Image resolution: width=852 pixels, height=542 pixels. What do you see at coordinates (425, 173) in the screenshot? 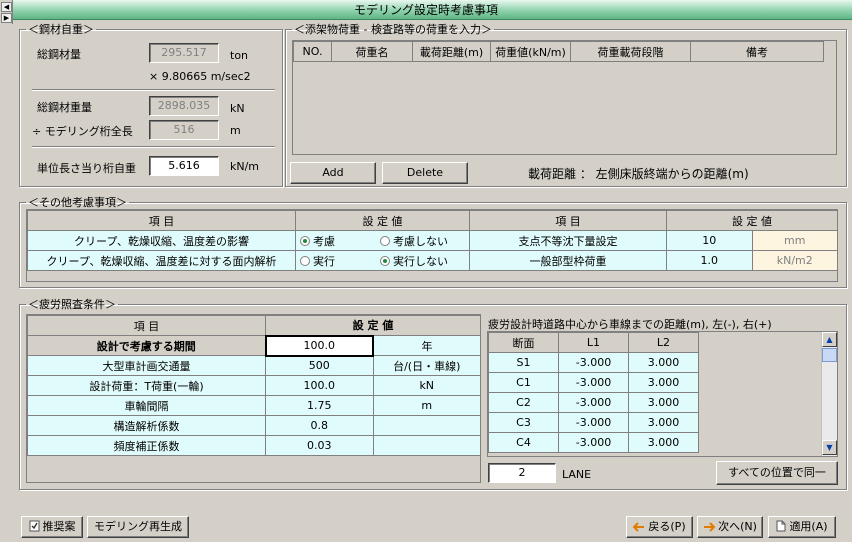
I see `delete-button: Delete` at bounding box center [425, 173].